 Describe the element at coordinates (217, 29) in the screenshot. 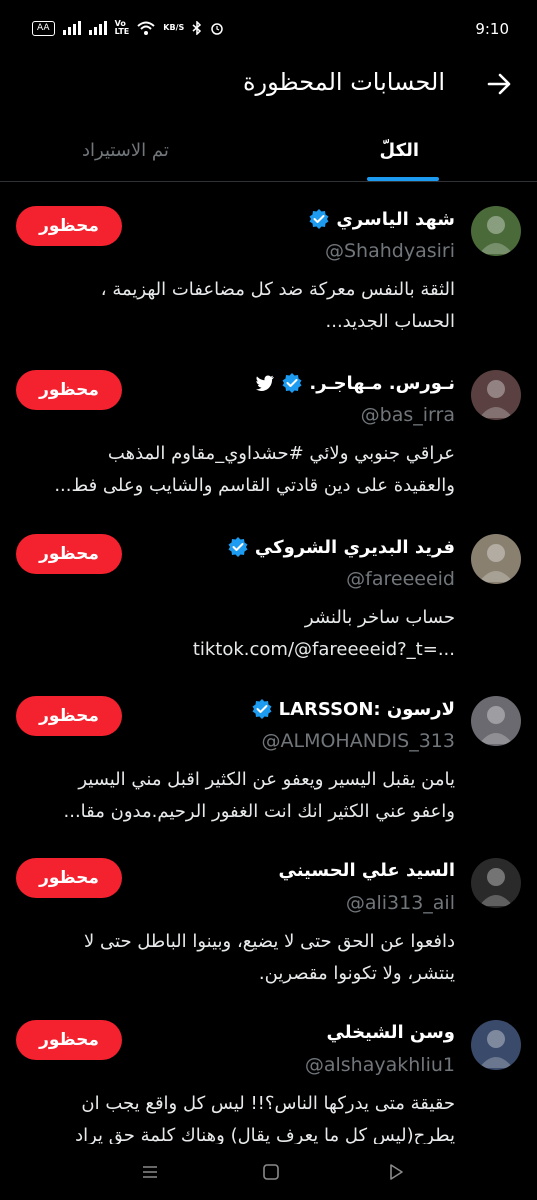

I see `alarm-icon` at that location.